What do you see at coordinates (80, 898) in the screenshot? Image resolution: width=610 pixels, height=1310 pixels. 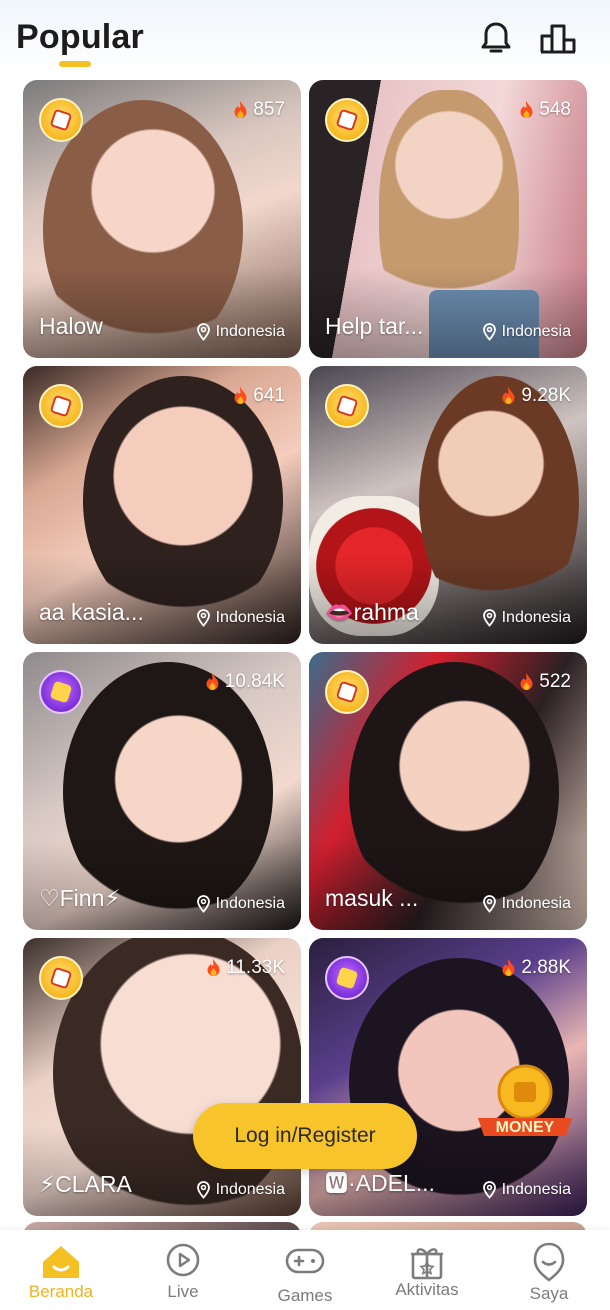 I see `streamer-name: ♡Finn⚡` at bounding box center [80, 898].